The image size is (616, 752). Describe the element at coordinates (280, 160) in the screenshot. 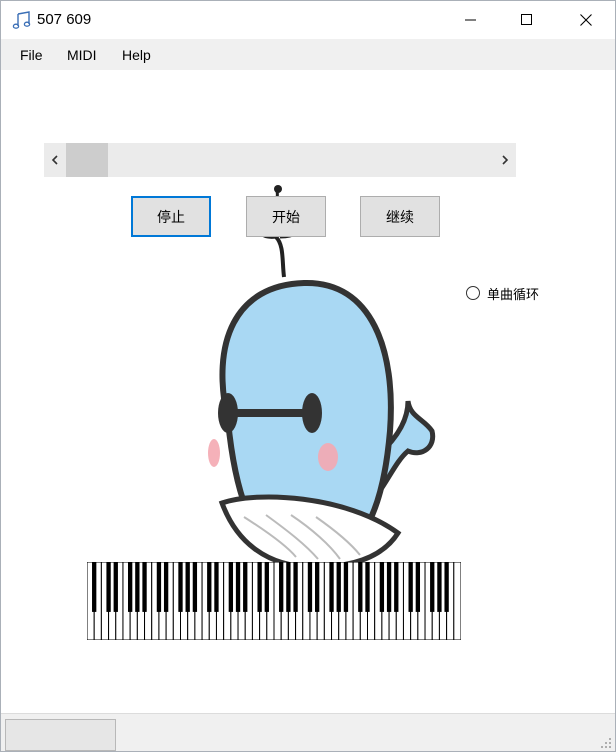

I see `playback-scrollbar` at that location.